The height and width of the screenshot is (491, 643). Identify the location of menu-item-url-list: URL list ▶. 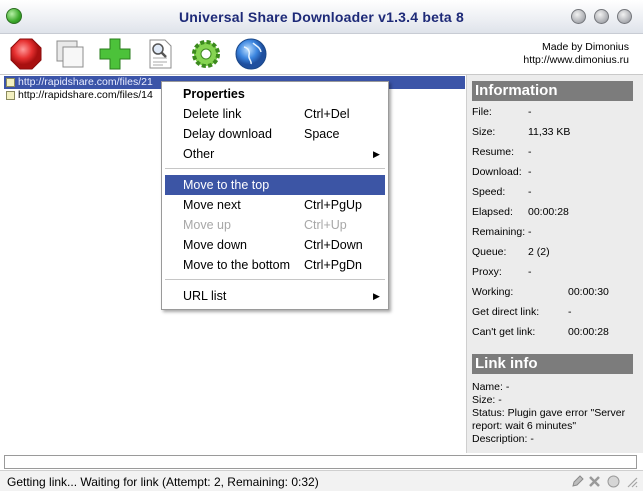
(275, 296).